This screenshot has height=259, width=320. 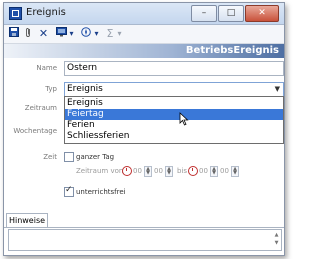 I want to click on paperclip-icon, so click(x=28, y=33).